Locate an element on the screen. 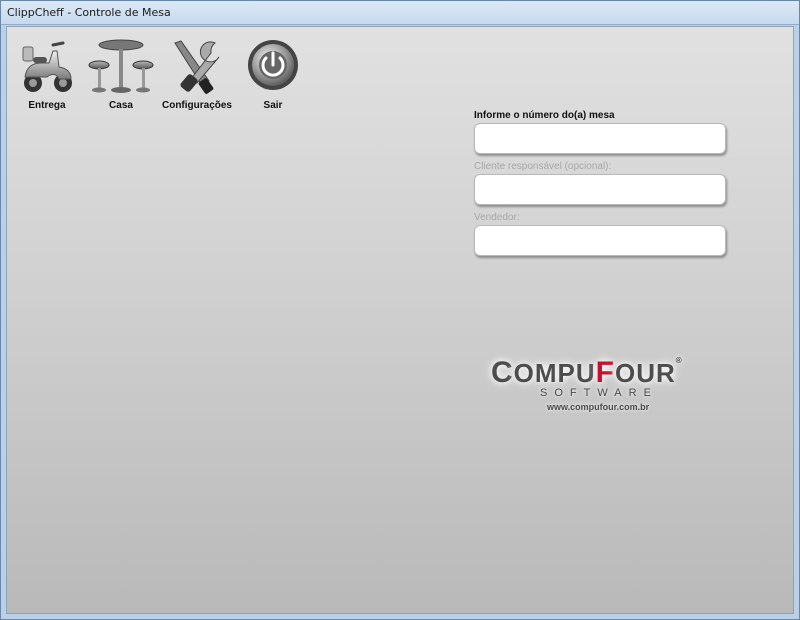 The height and width of the screenshot is (620, 800). sair-button: Sair is located at coordinates (273, 77).